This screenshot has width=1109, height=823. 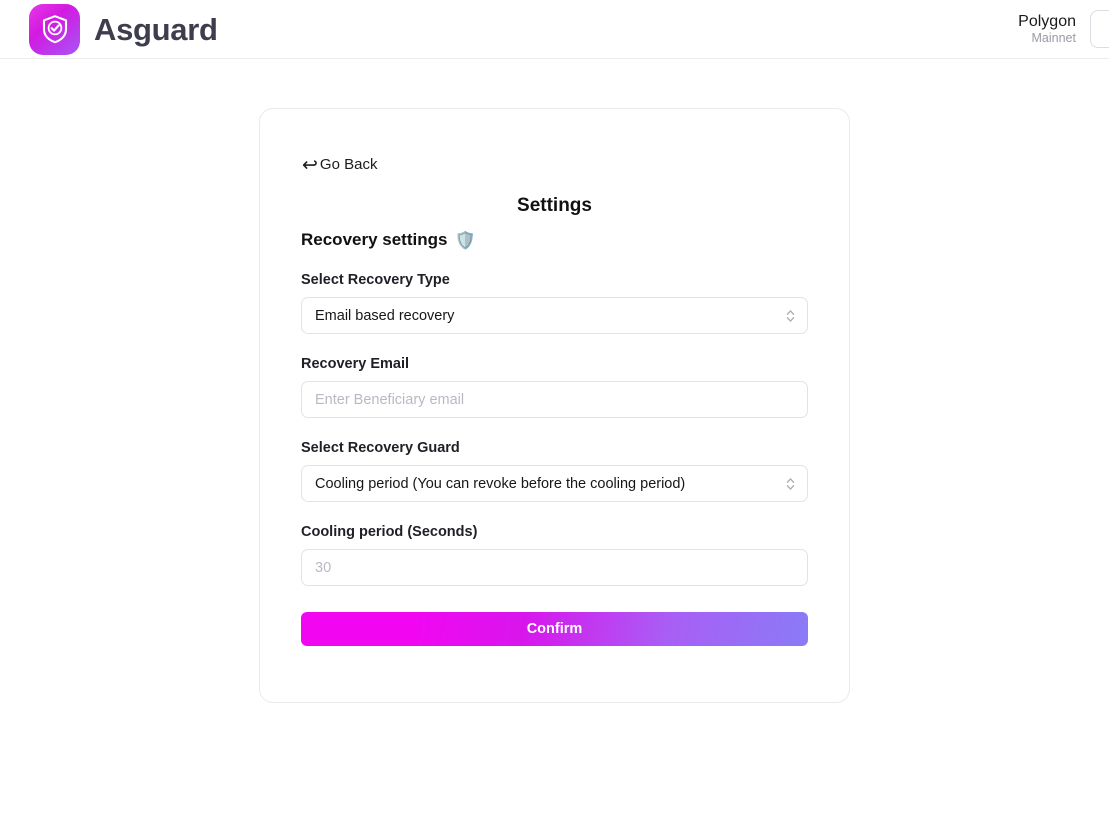 What do you see at coordinates (380, 448) in the screenshot?
I see `field-label-recovery-guard: Select Recovery Guard` at bounding box center [380, 448].